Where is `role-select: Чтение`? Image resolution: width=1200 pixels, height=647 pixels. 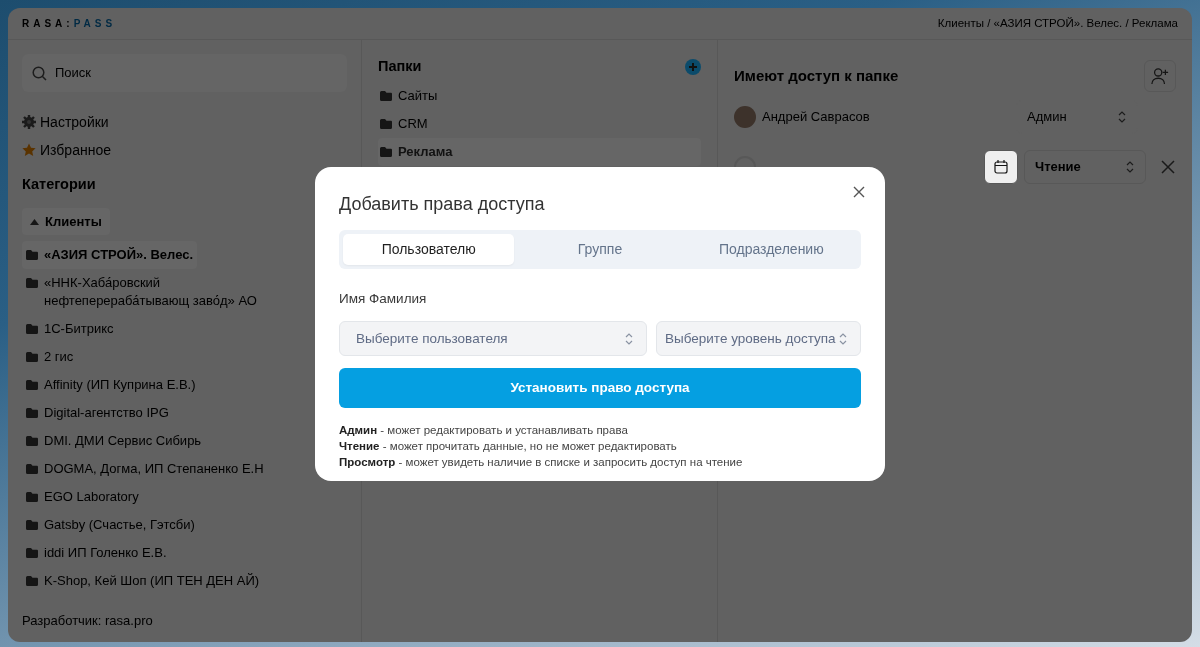
role-select: Чтение is located at coordinates (1085, 167).